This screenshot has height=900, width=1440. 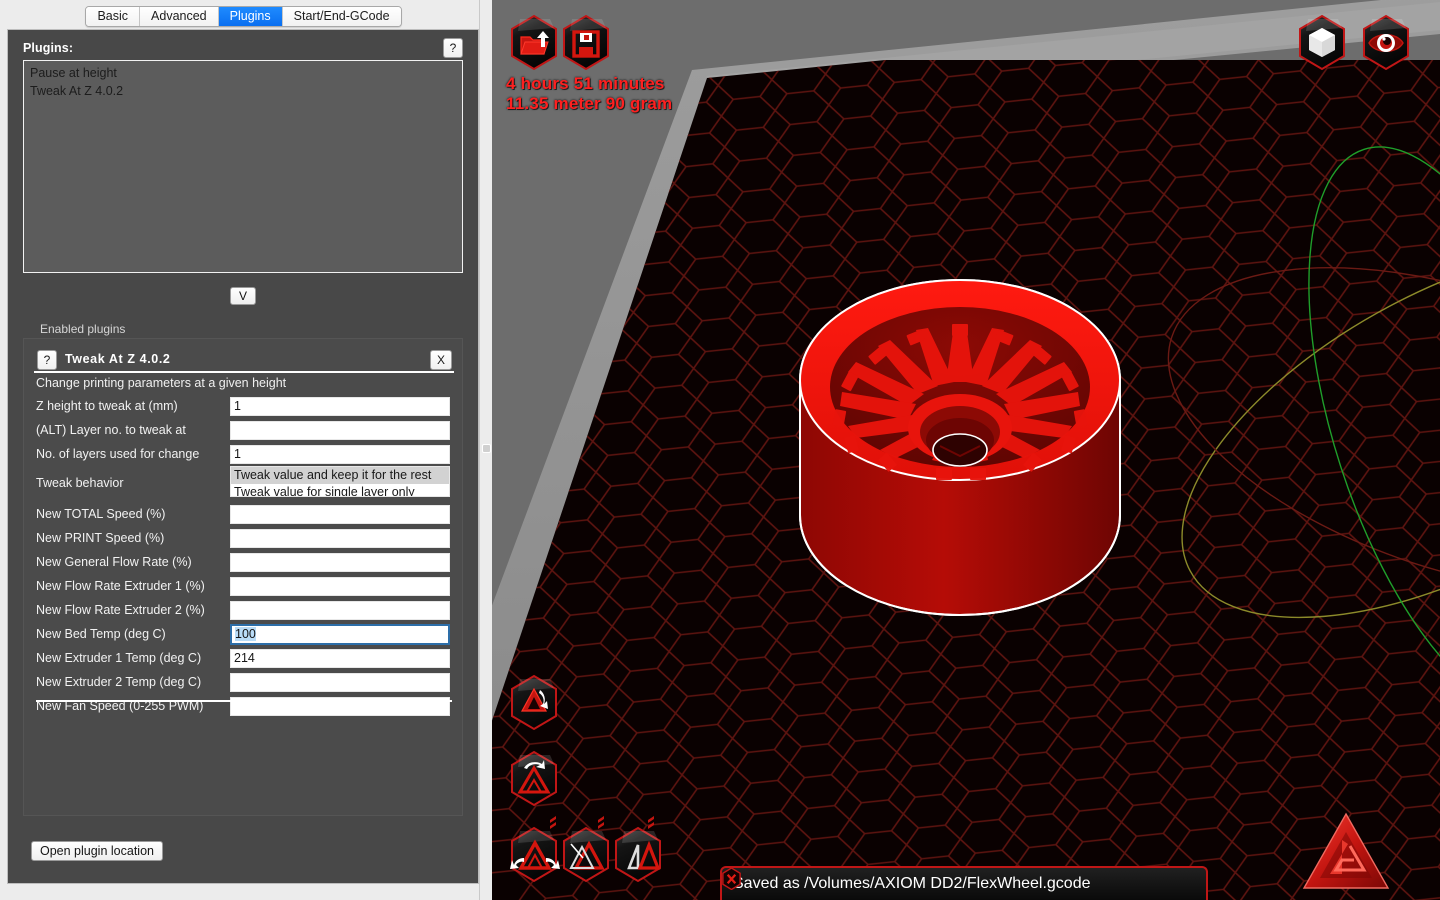 What do you see at coordinates (118, 359) in the screenshot?
I see `tweak-card-title: Tweak At Z 4.0.2` at bounding box center [118, 359].